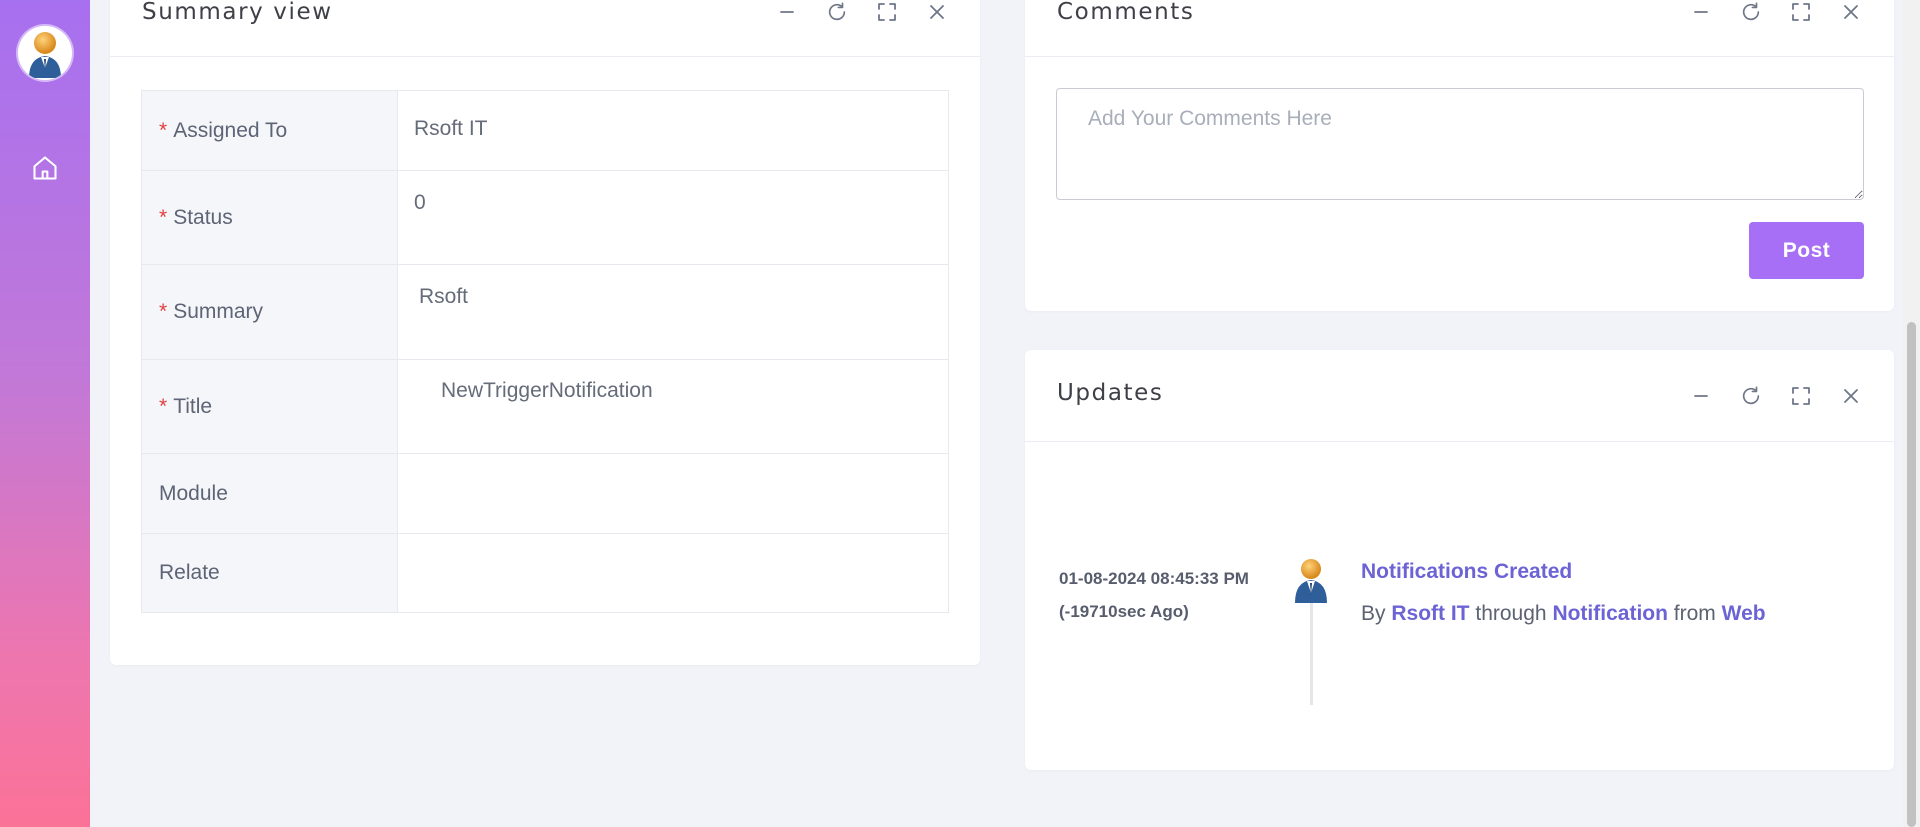  What do you see at coordinates (237, 12) in the screenshot?
I see `summary-card-title: Summary view` at bounding box center [237, 12].